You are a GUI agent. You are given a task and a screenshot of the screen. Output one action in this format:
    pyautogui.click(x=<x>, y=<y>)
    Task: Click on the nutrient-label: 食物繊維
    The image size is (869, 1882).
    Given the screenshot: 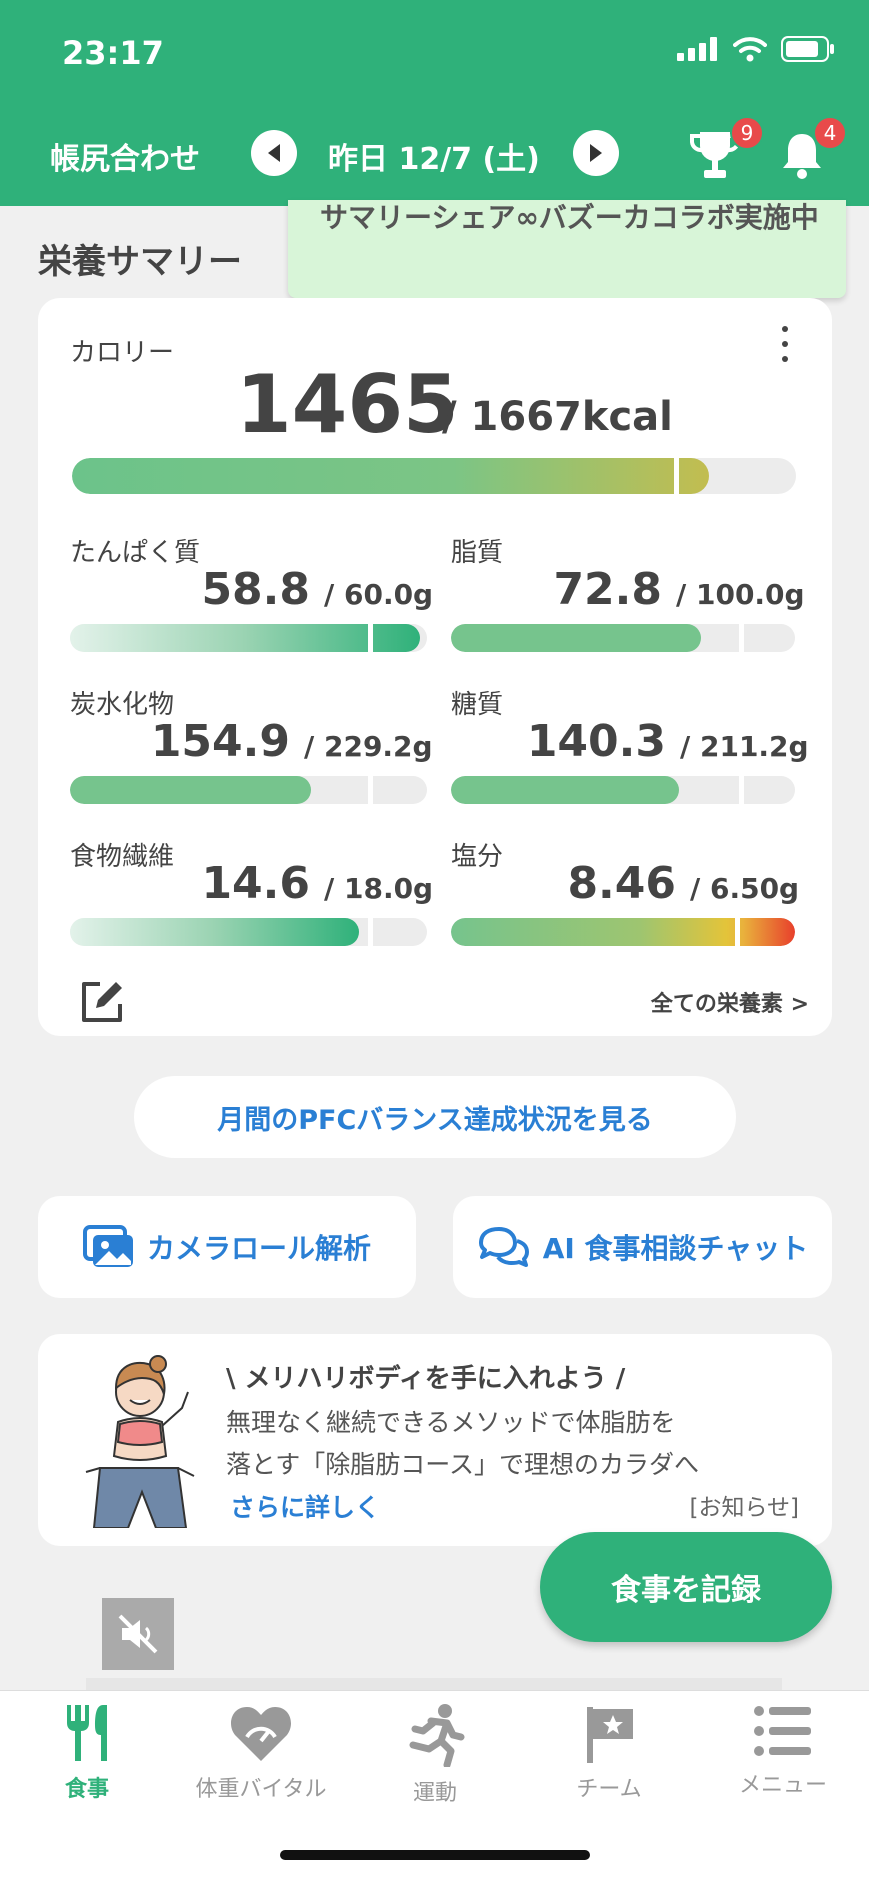 What is the action you would take?
    pyautogui.click(x=122, y=857)
    